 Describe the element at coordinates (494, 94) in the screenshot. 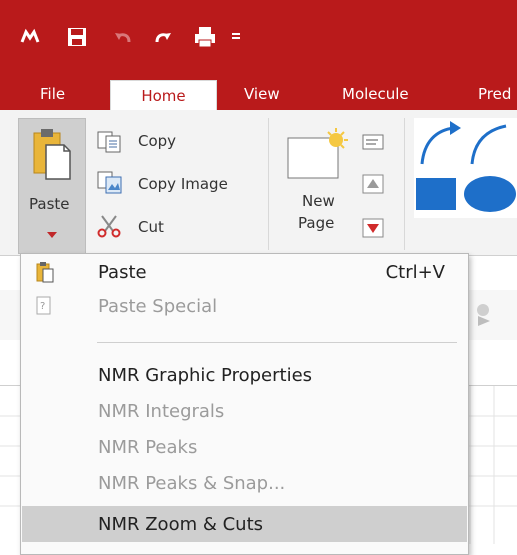

I see `tab-pred: Pred` at that location.